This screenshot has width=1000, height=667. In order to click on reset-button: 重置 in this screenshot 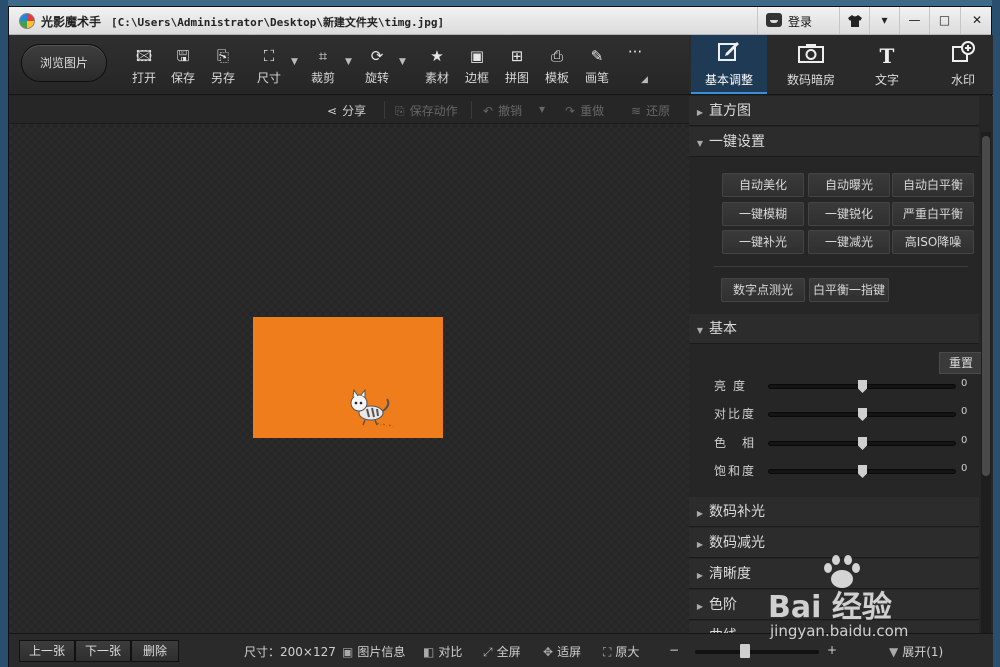, I will do `click(961, 363)`.